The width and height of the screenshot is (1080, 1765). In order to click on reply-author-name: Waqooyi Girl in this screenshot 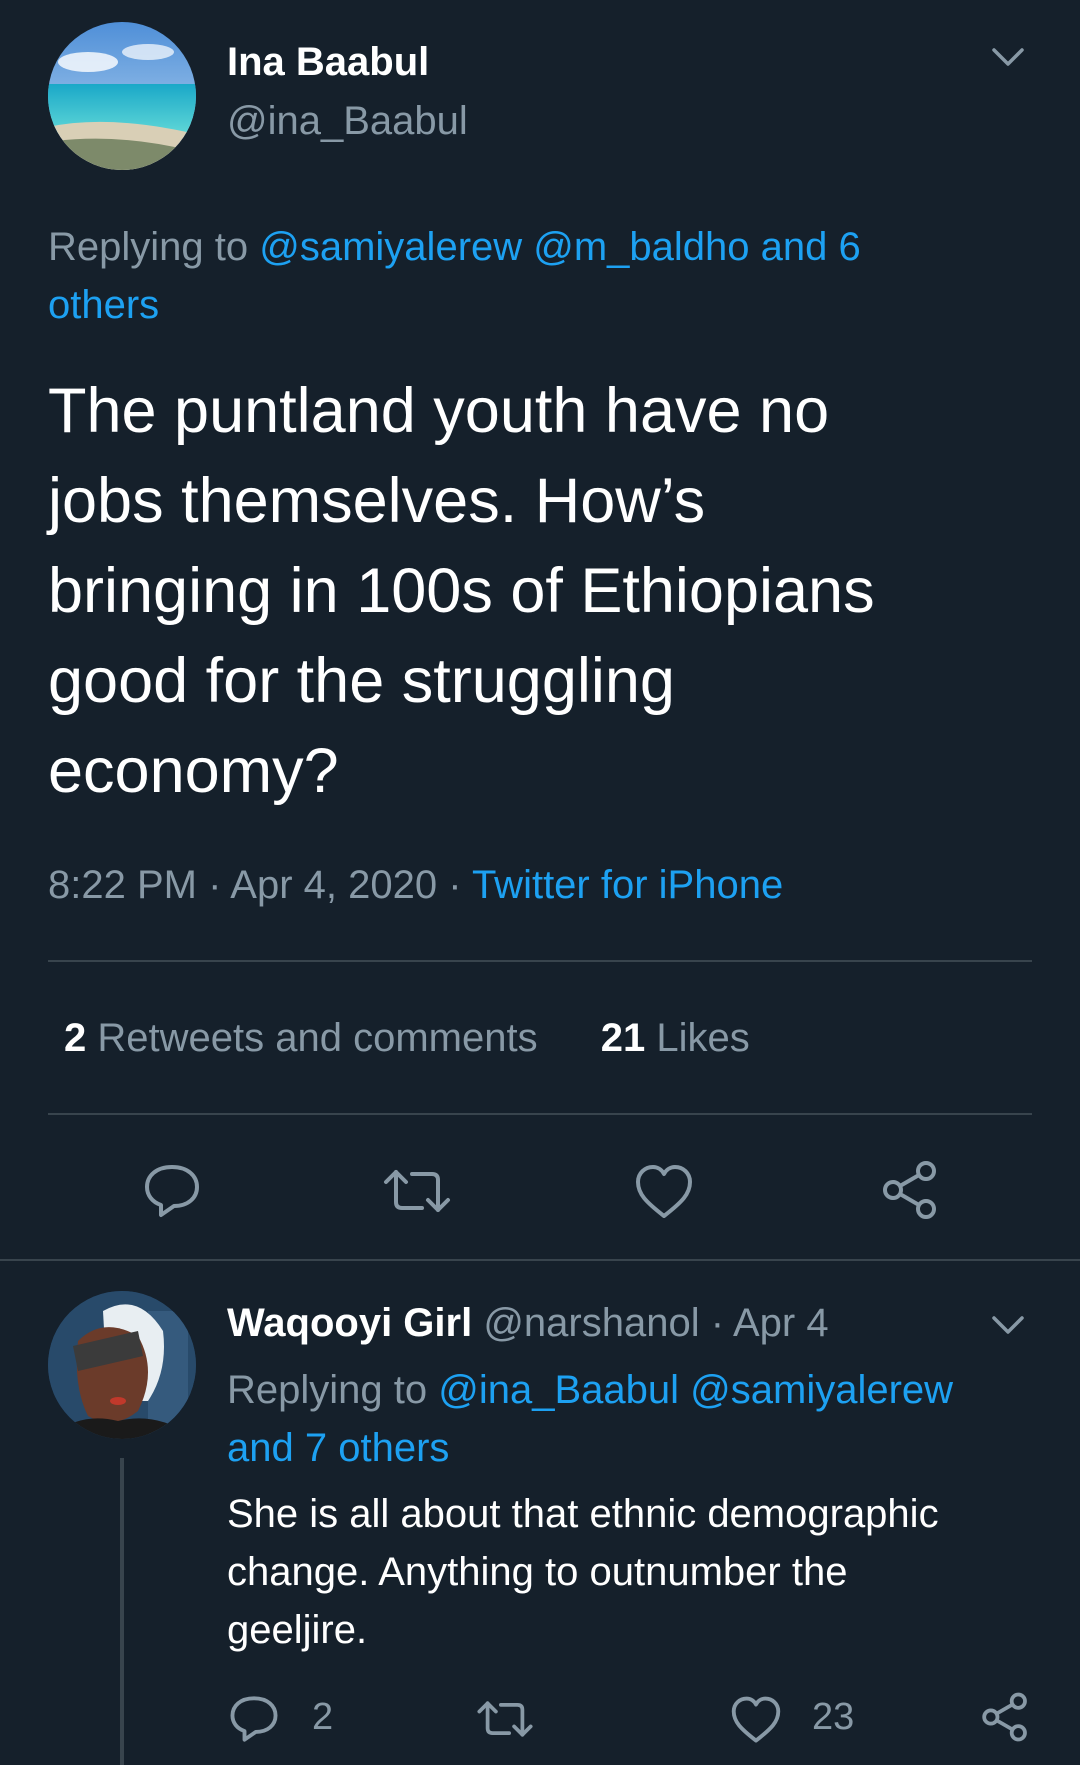, I will do `click(349, 1323)`.